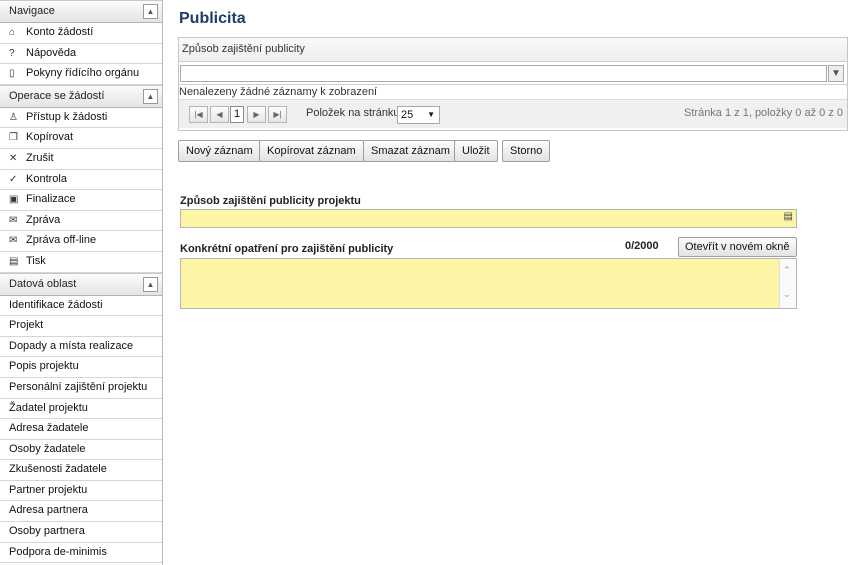 The width and height of the screenshot is (852, 565). What do you see at coordinates (81, 180) in the screenshot?
I see `nav-item-kontrola: ✓ Kontrola` at bounding box center [81, 180].